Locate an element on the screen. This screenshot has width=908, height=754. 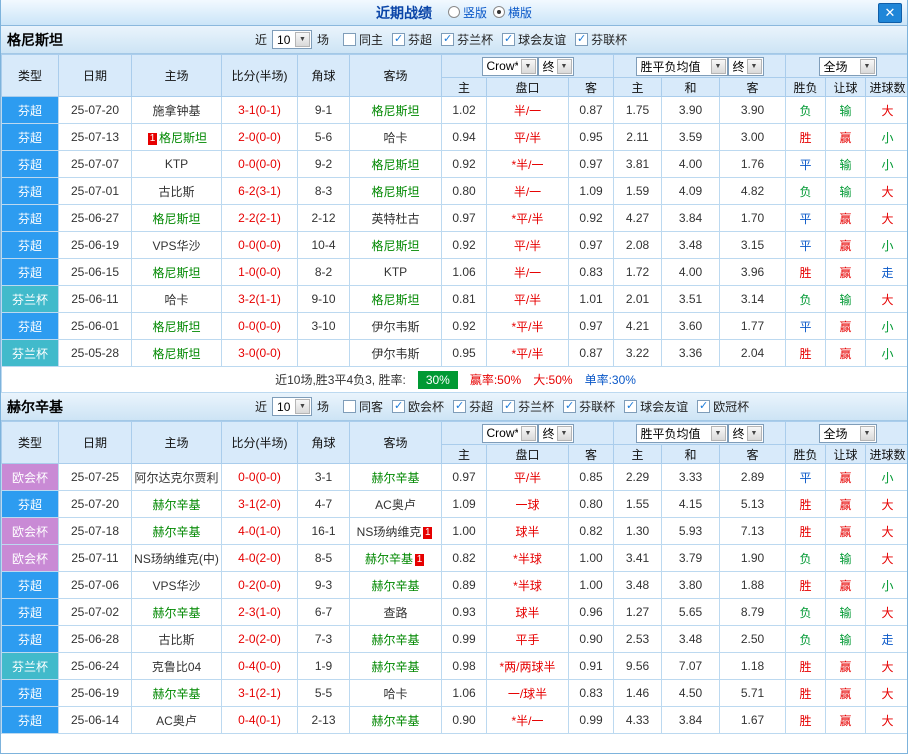
home-team-cell: NS玚纳维克(中) is located at coordinates (176, 558).